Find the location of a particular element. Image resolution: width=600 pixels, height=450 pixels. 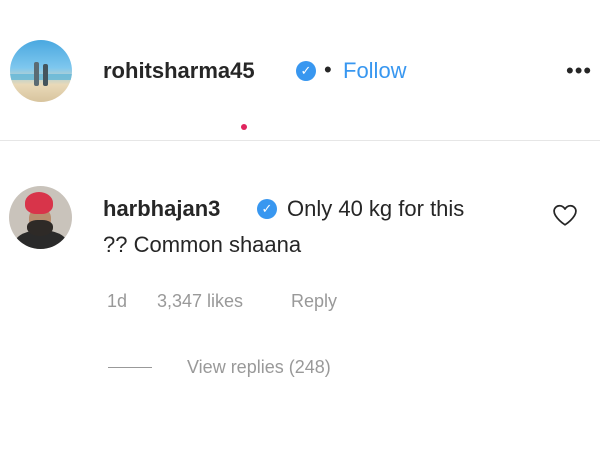

more-options-icon: ••• is located at coordinates (579, 71).